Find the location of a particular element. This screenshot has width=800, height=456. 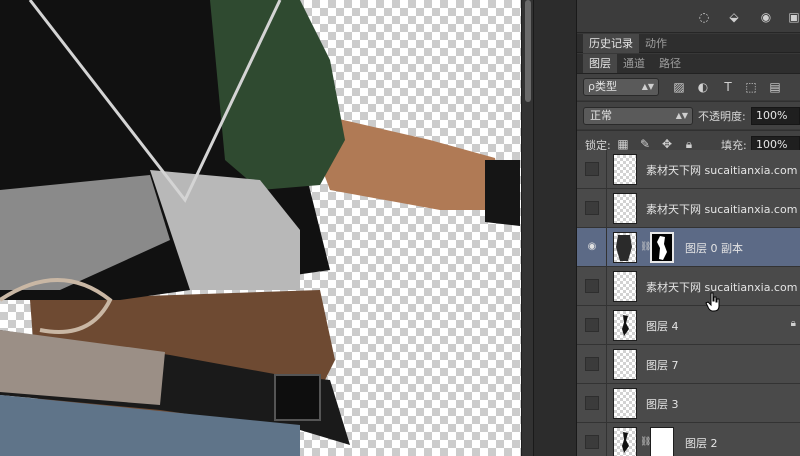

shape-filter-icon: ⬚ is located at coordinates (751, 87).